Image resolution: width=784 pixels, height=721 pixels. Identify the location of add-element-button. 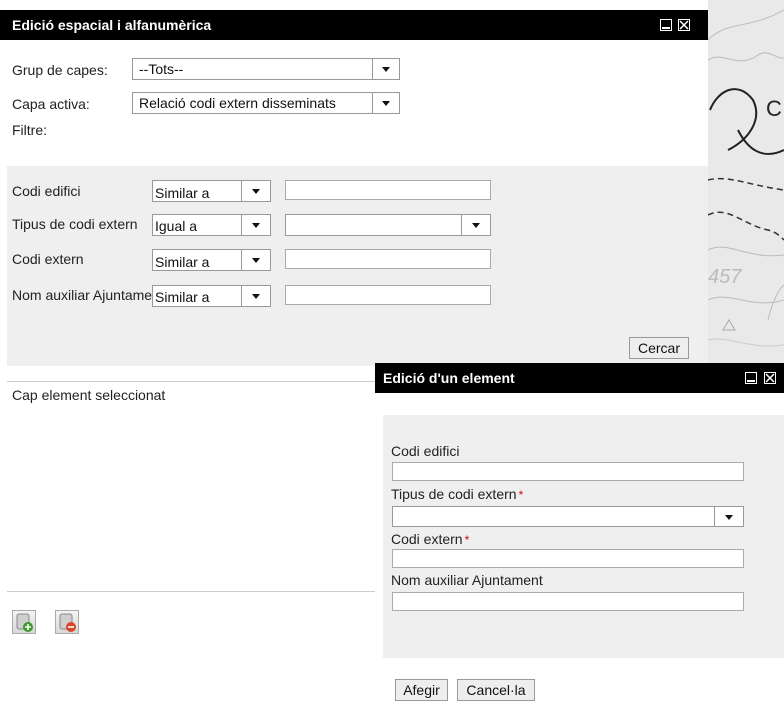
(24, 622).